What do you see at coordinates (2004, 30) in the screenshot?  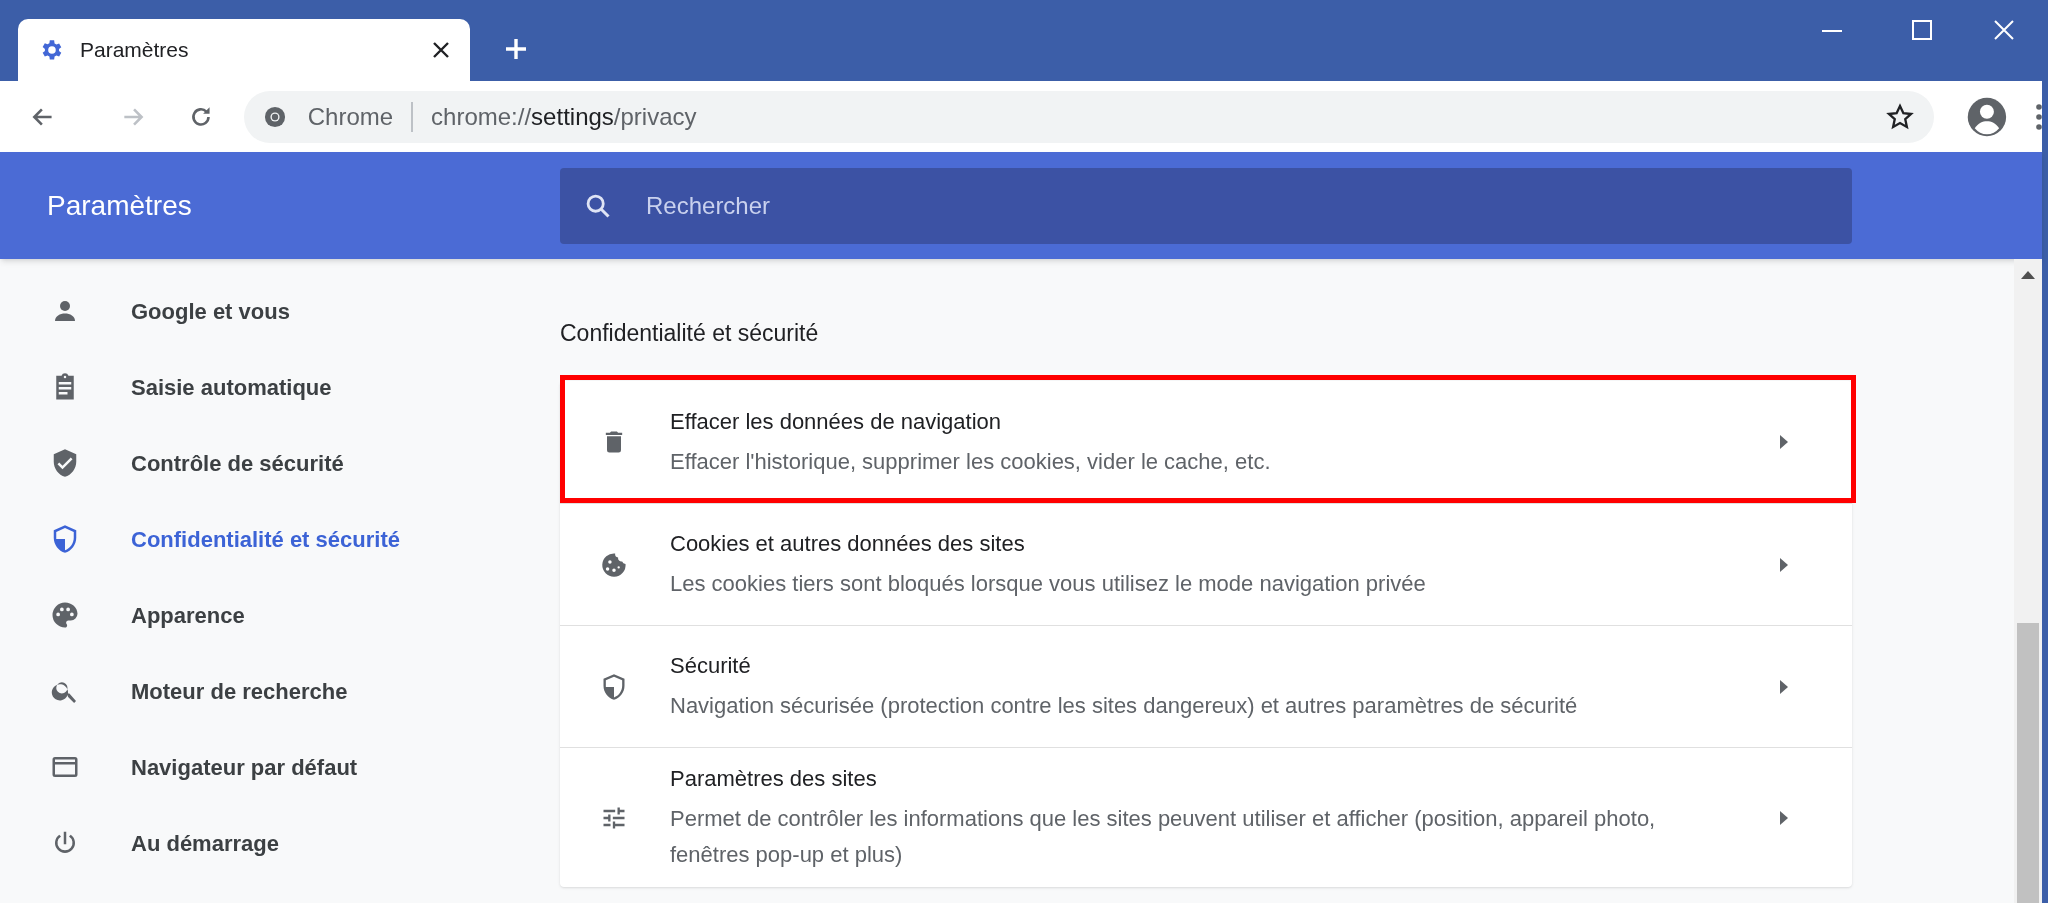 I see `close-window-icon` at bounding box center [2004, 30].